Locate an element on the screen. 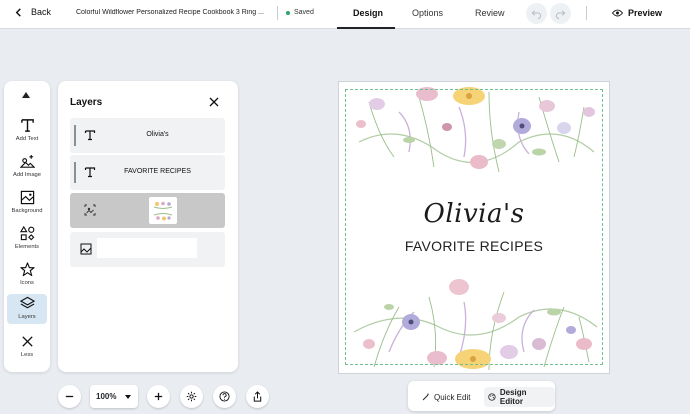 The width and height of the screenshot is (690, 414). design-editor-label: Design Editor is located at coordinates (513, 397).